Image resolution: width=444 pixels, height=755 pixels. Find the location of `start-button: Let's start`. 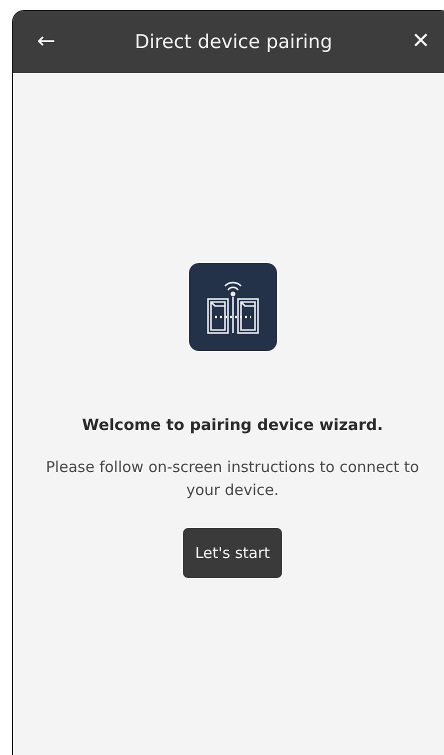

start-button: Let's start is located at coordinates (232, 553).